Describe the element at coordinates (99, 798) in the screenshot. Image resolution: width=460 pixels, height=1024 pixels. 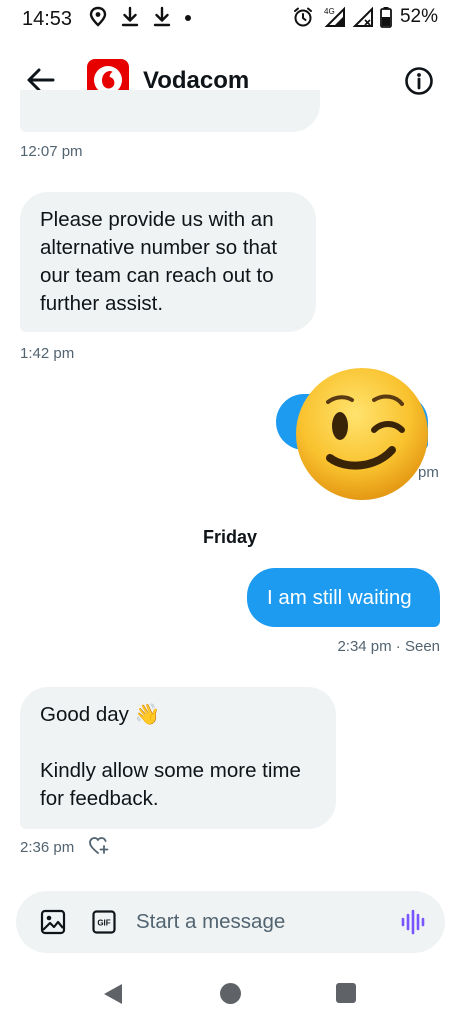
I see `message-line: for feedback.` at that location.